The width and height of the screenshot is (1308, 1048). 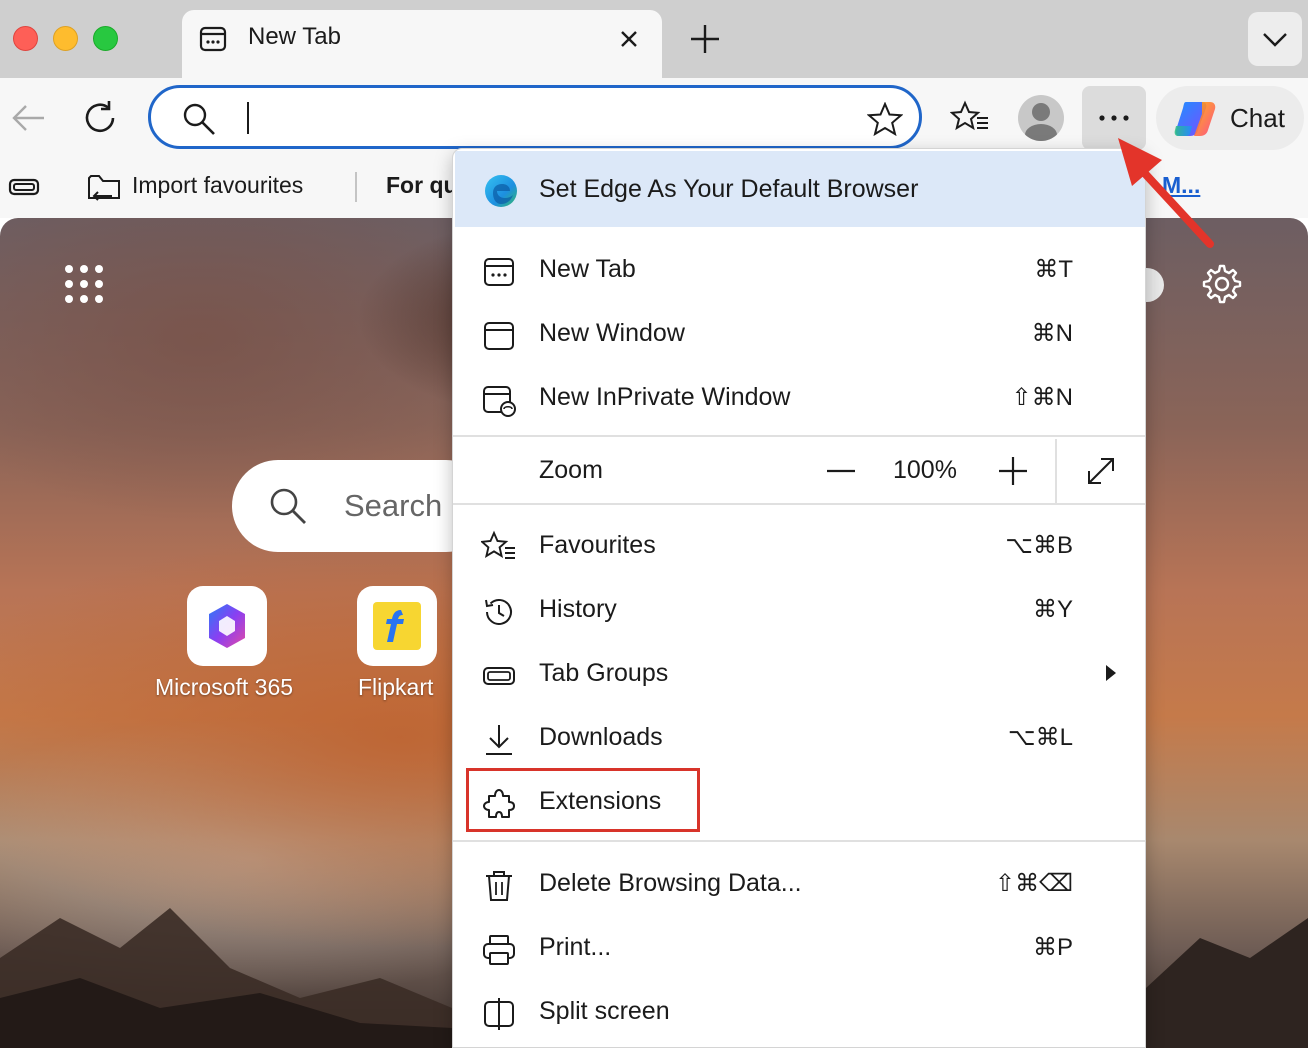 I want to click on menu-item-print: Print... ⌘P, so click(x=799, y=948).